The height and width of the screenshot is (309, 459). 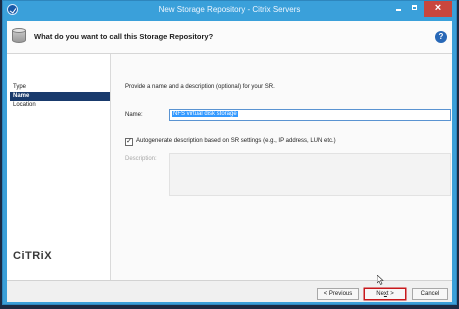 I want to click on minimize-button, so click(x=399, y=9).